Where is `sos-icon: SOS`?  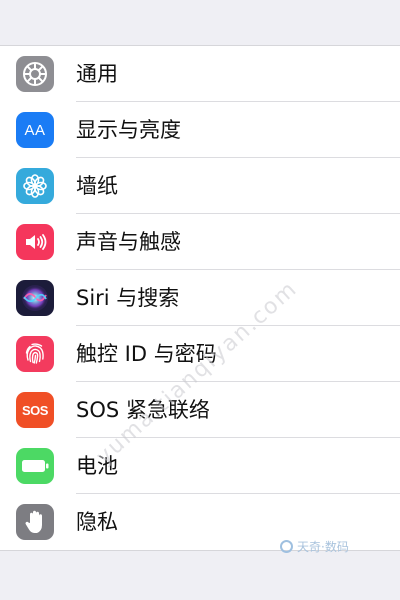
sos-icon: SOS is located at coordinates (35, 410).